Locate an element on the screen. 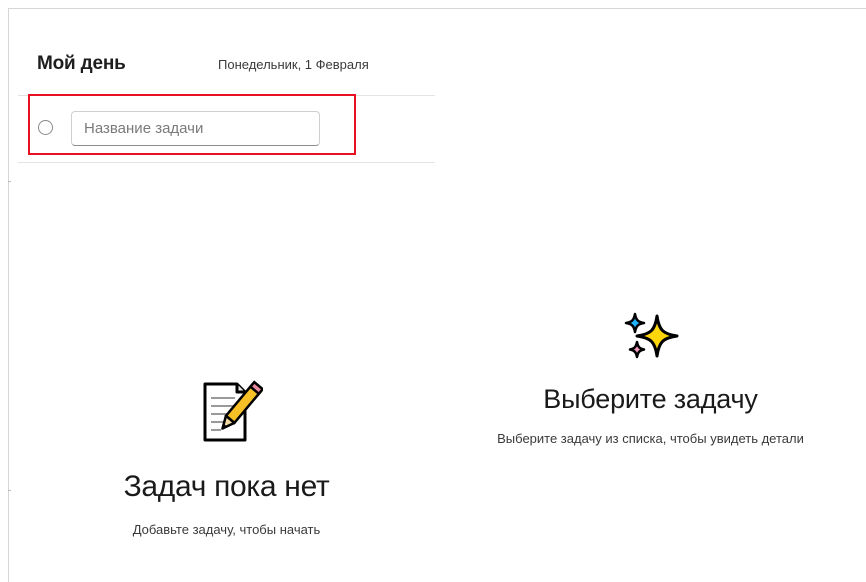 The width and height of the screenshot is (866, 582). notepad-icon is located at coordinates (233, 411).